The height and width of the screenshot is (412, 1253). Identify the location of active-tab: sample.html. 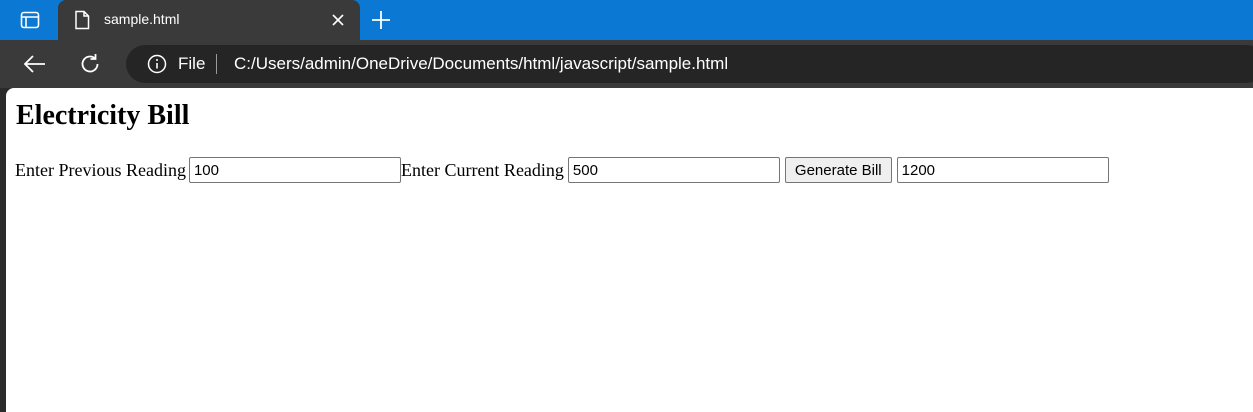
(209, 20).